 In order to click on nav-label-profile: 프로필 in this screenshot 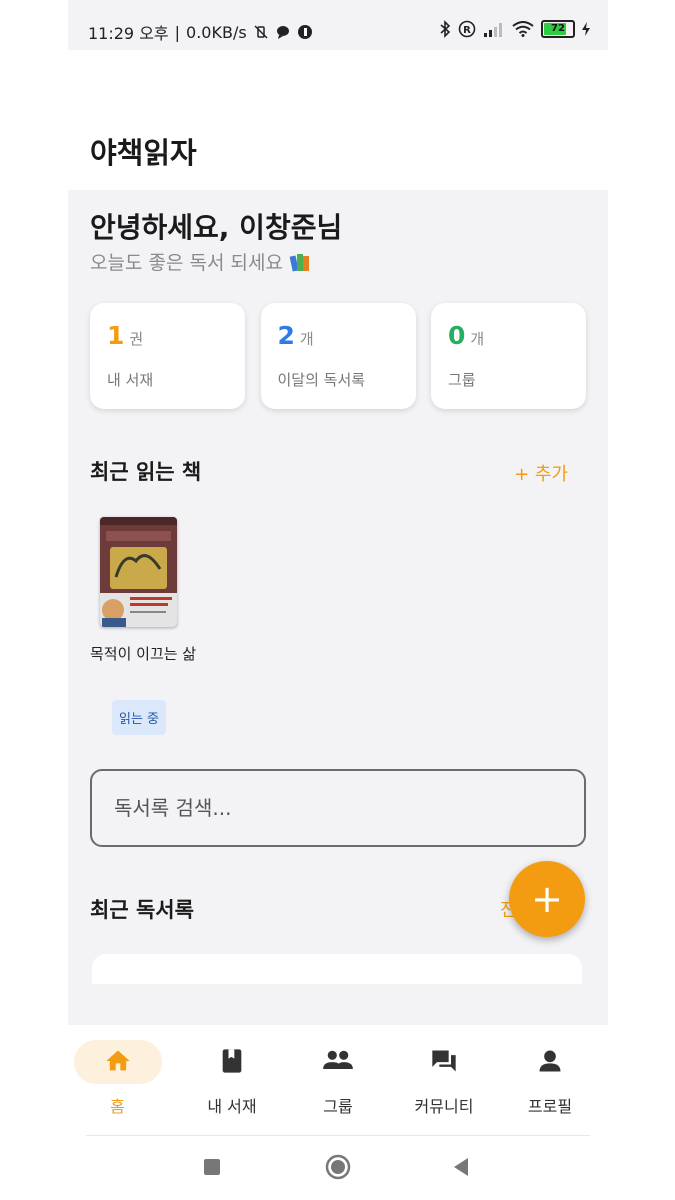, I will do `click(550, 1106)`.